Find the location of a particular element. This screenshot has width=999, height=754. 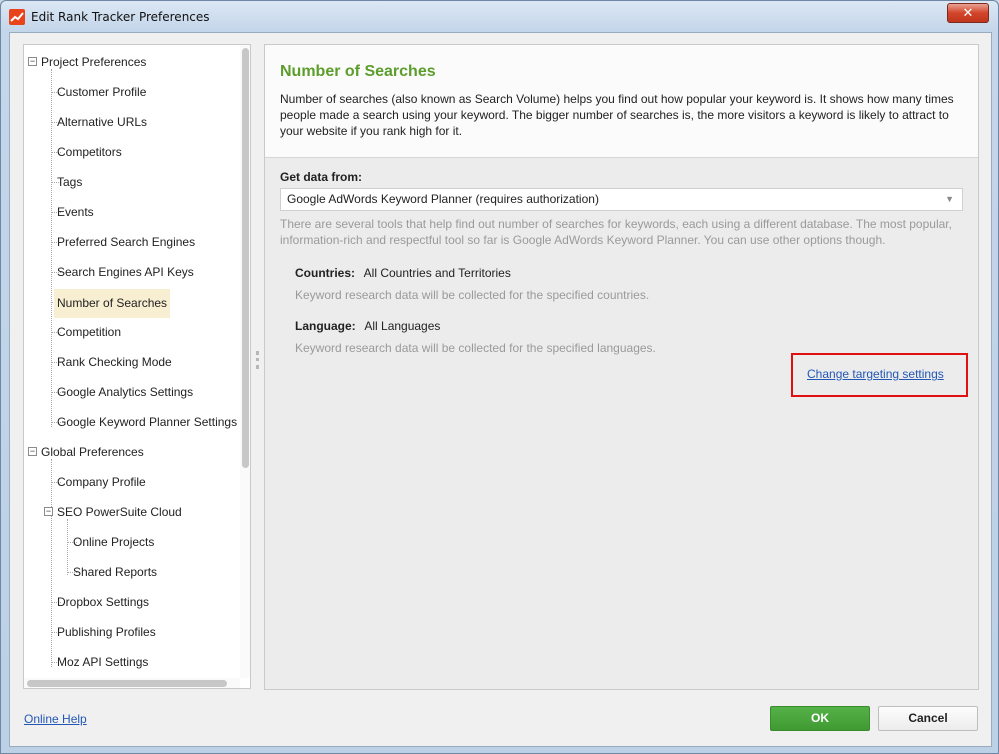

tree-item-shared-reports: Shared Reports is located at coordinates (115, 572).